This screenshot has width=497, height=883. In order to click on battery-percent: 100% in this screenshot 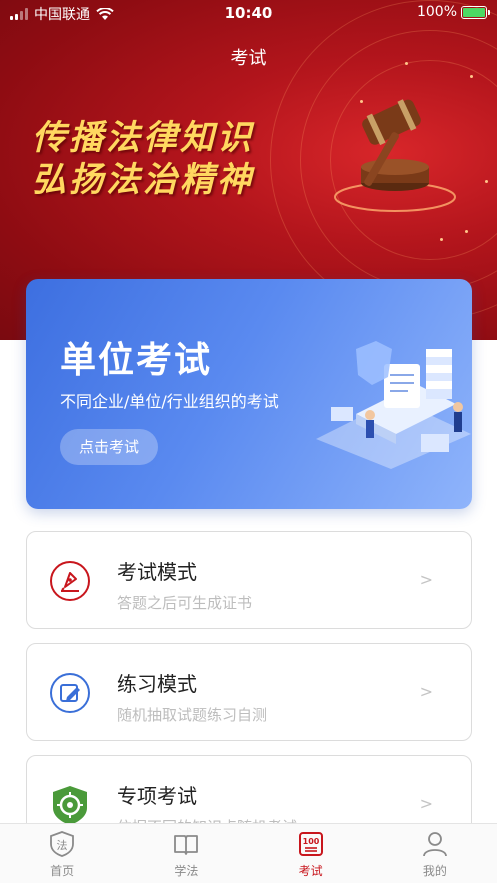, I will do `click(436, 12)`.